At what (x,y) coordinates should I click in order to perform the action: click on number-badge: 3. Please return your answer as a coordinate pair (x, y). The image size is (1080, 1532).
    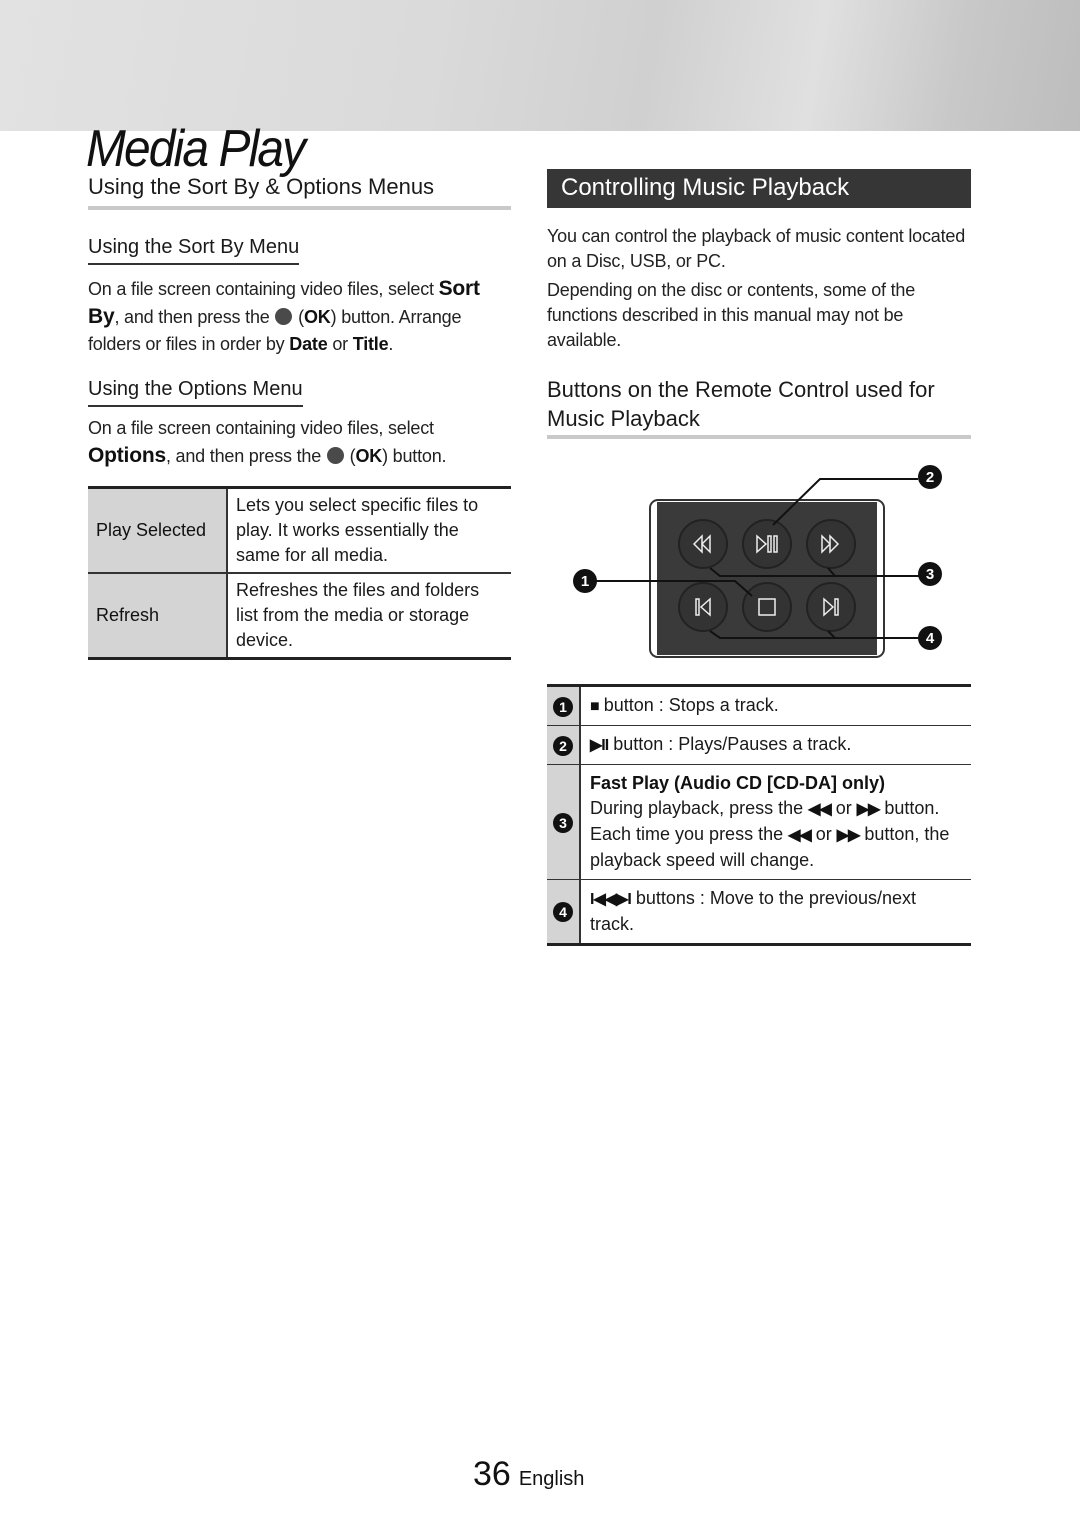
    Looking at the image, I should click on (563, 822).